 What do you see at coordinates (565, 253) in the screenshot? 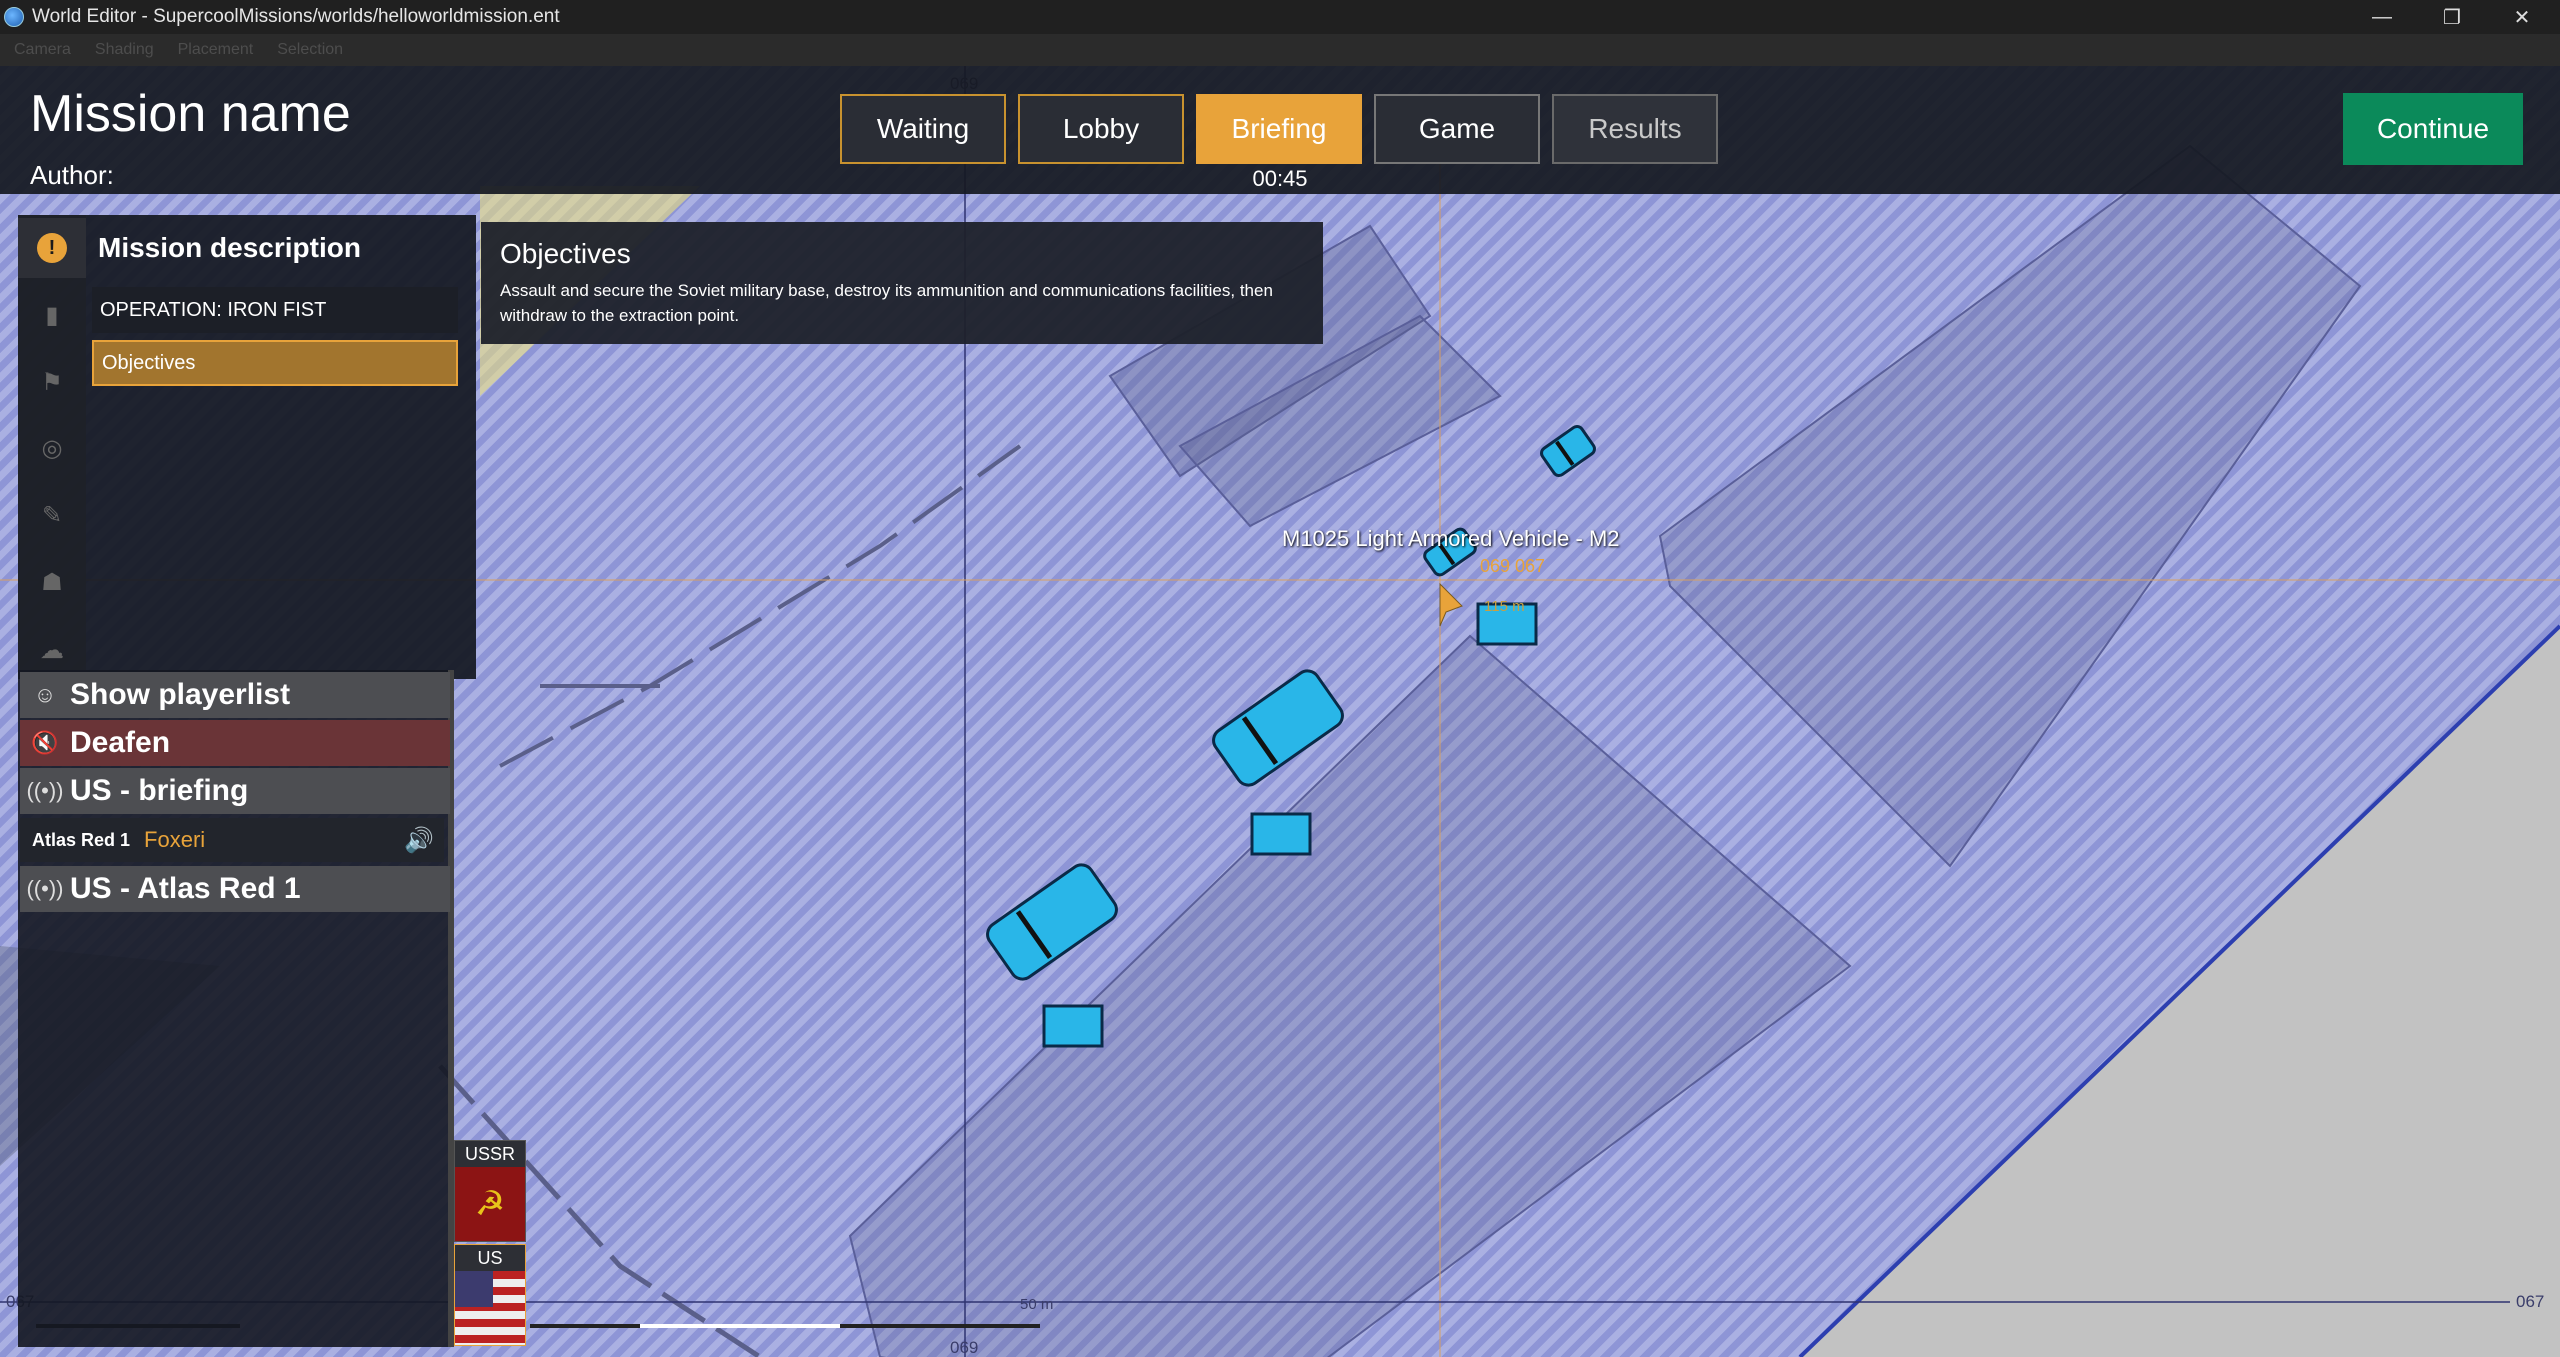
I see `objectives-title: Objectives` at bounding box center [565, 253].